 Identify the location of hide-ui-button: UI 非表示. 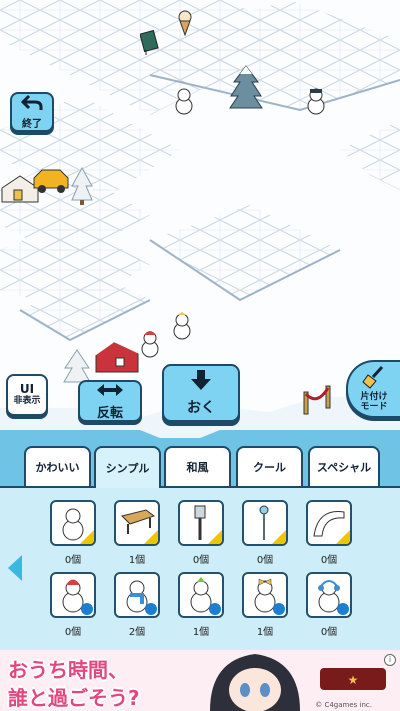
(27, 395).